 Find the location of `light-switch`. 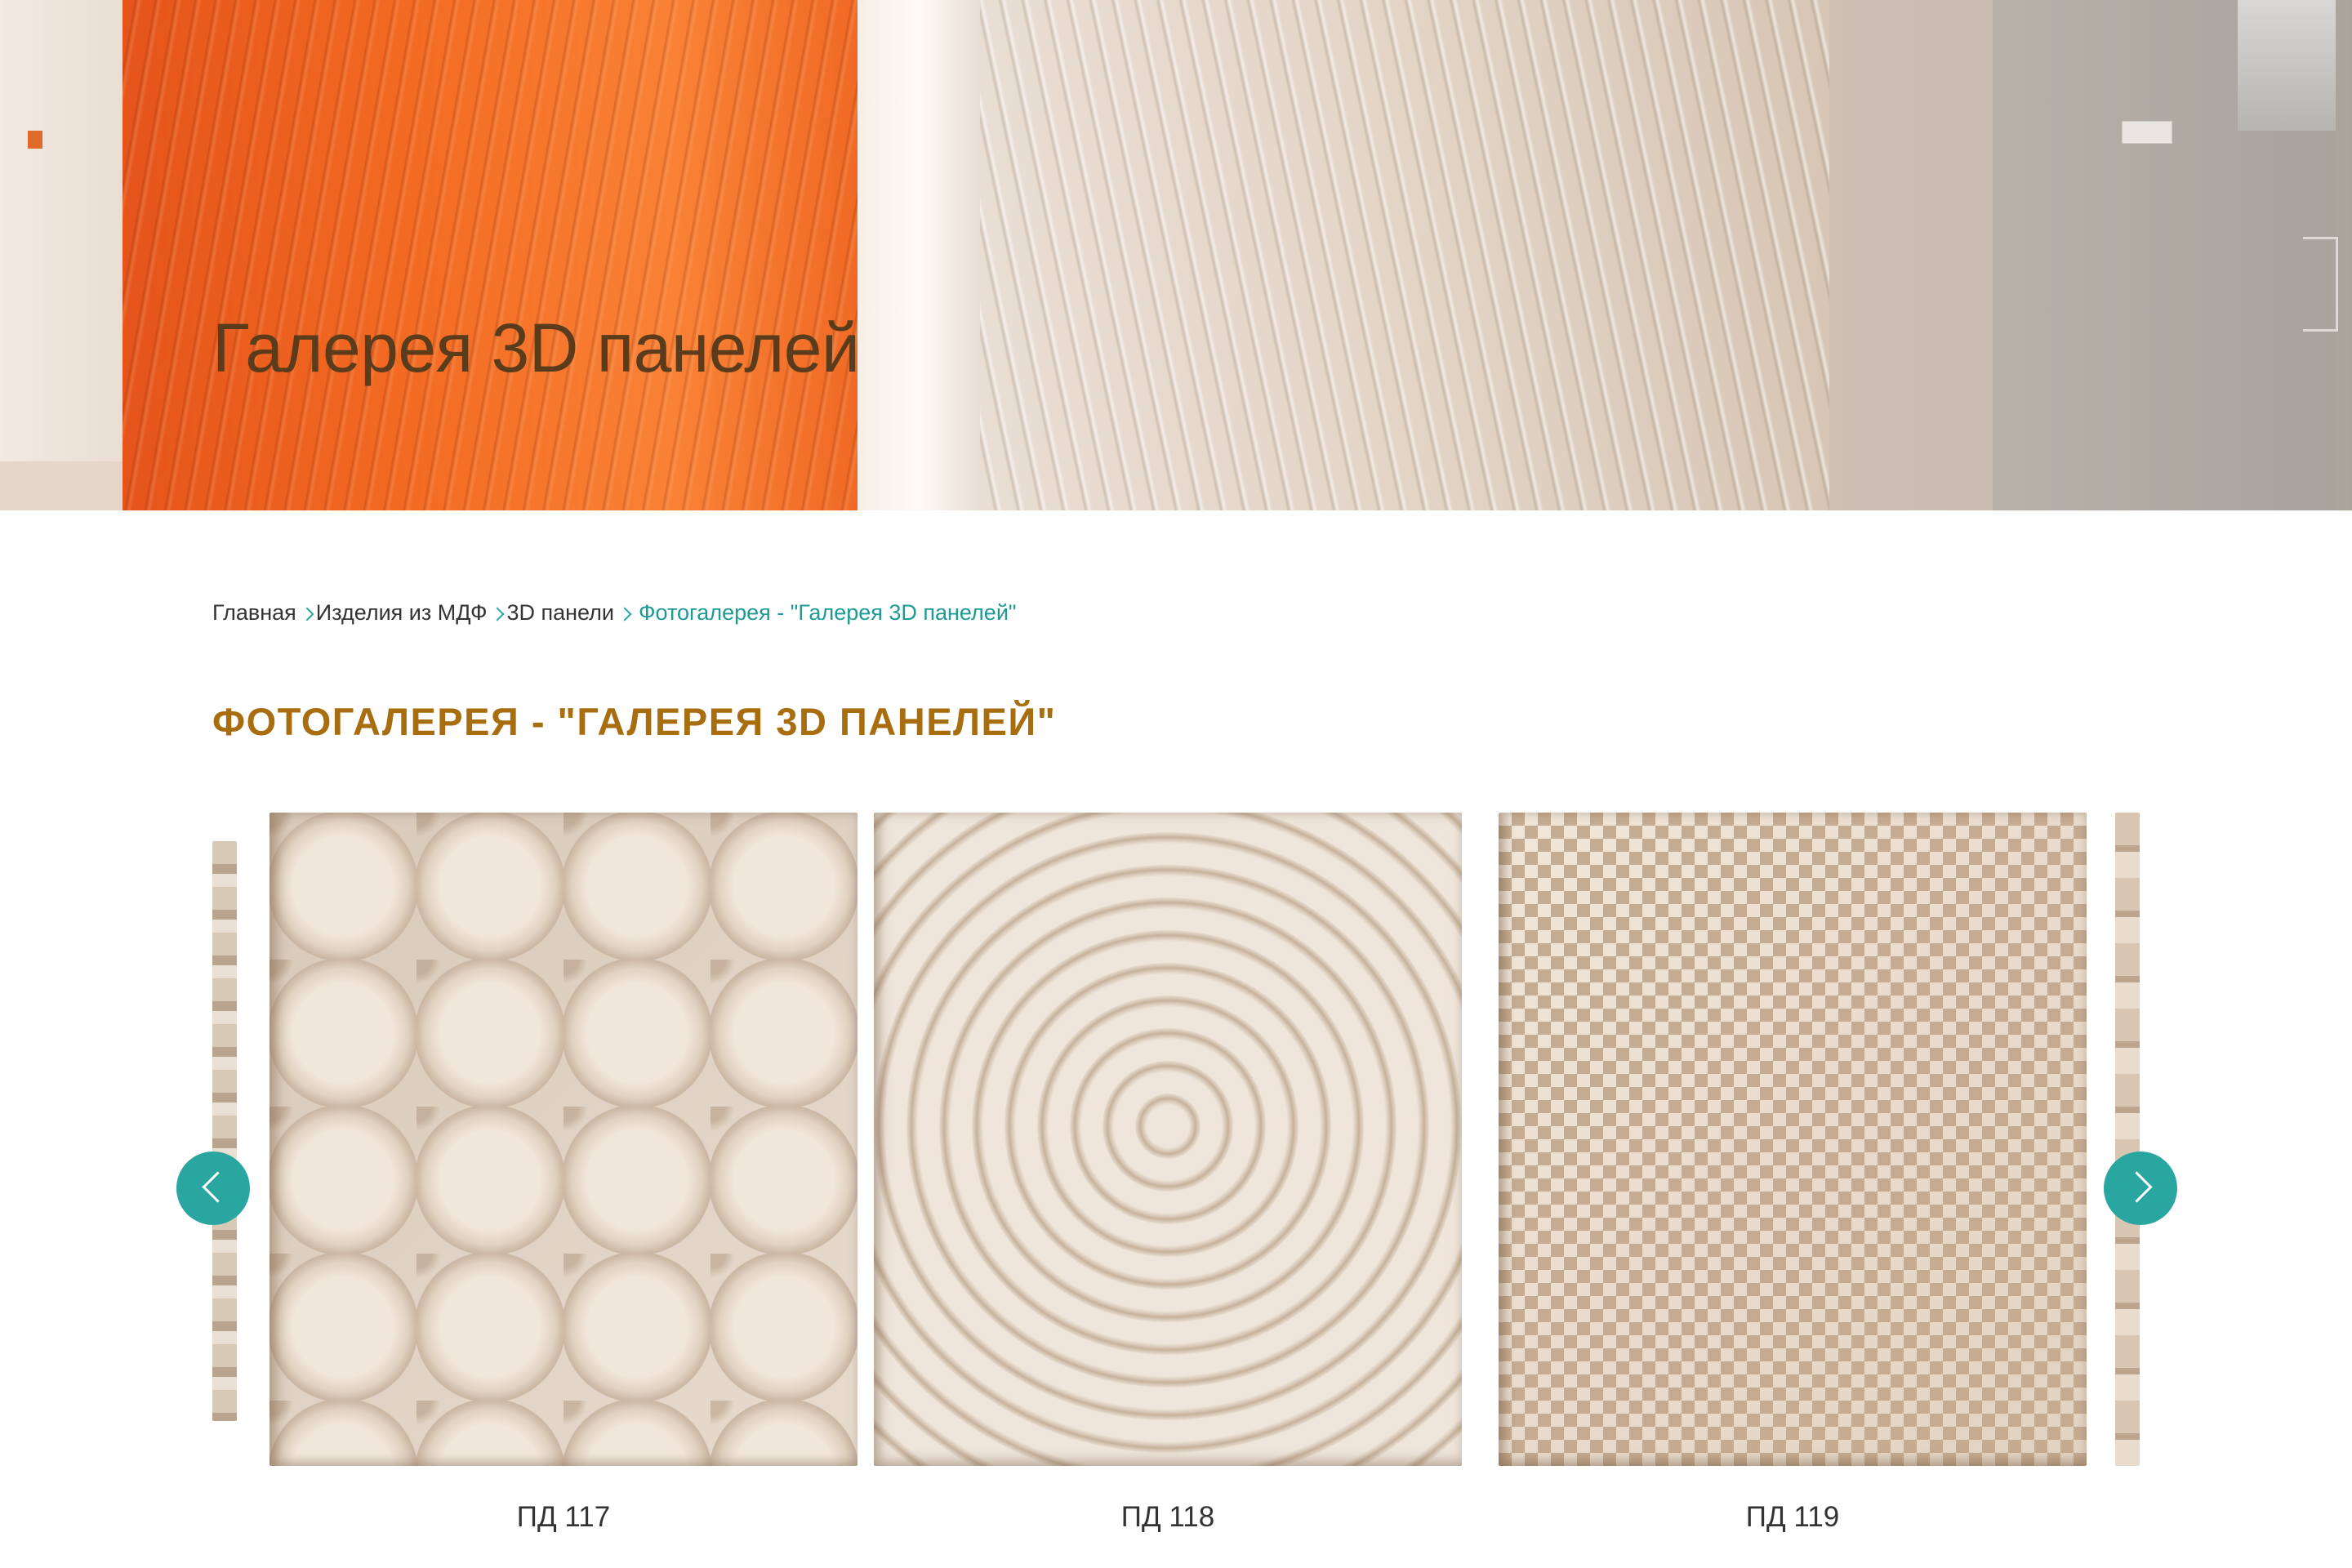

light-switch is located at coordinates (2147, 132).